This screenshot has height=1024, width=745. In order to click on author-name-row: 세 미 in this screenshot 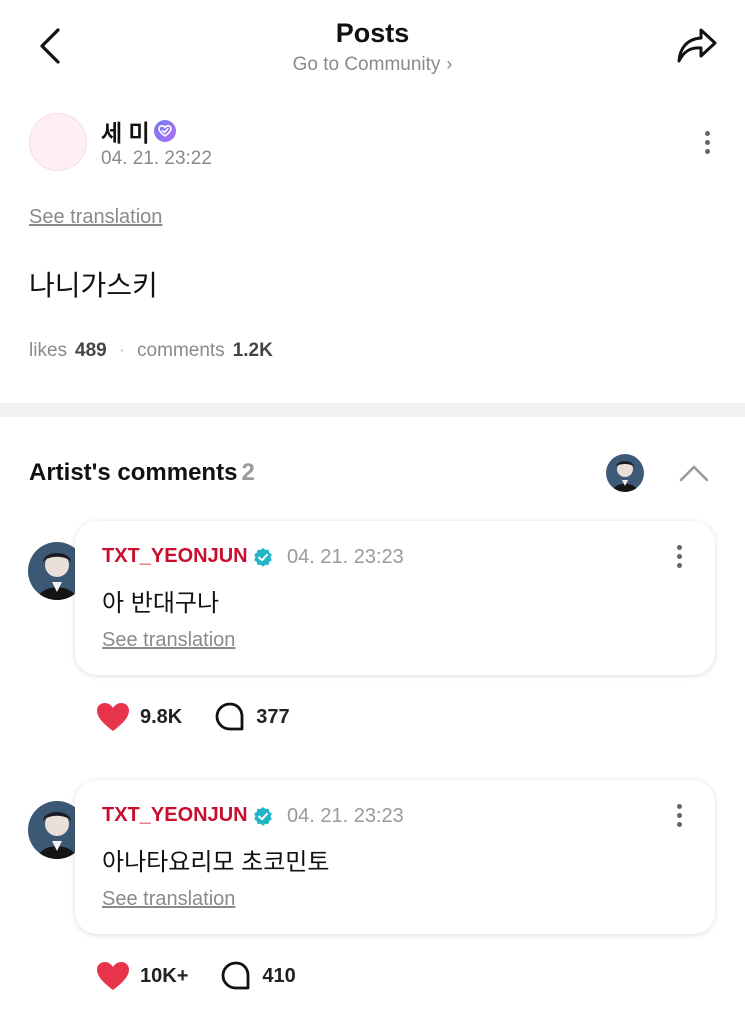, I will do `click(138, 131)`.